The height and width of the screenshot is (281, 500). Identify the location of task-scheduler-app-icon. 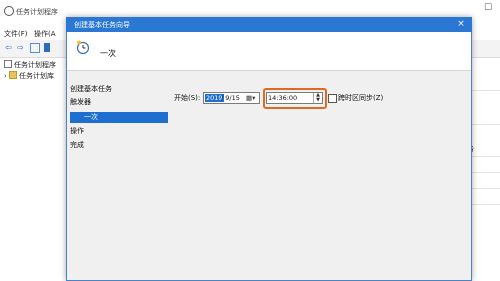
(9, 11).